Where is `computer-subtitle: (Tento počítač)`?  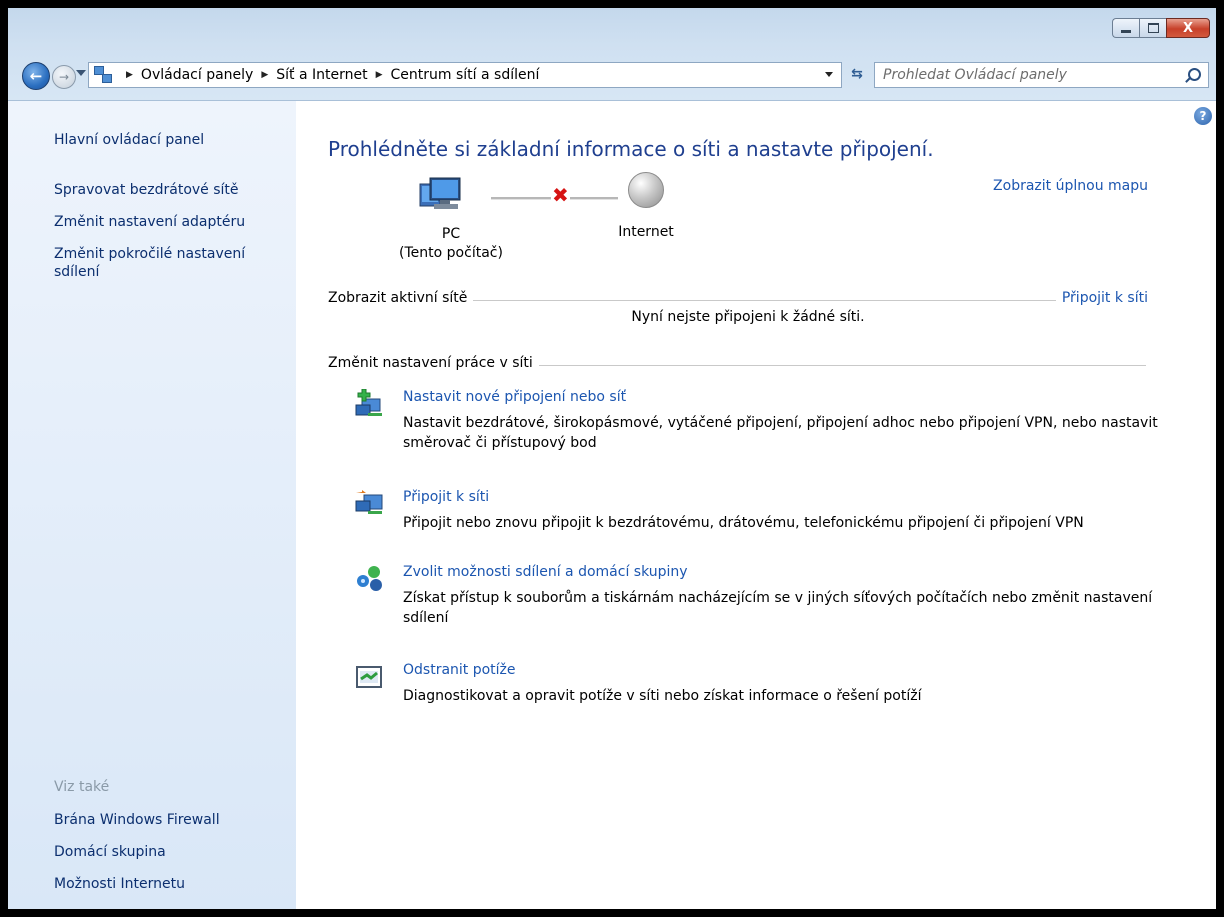 computer-subtitle: (Tento počítač) is located at coordinates (451, 253).